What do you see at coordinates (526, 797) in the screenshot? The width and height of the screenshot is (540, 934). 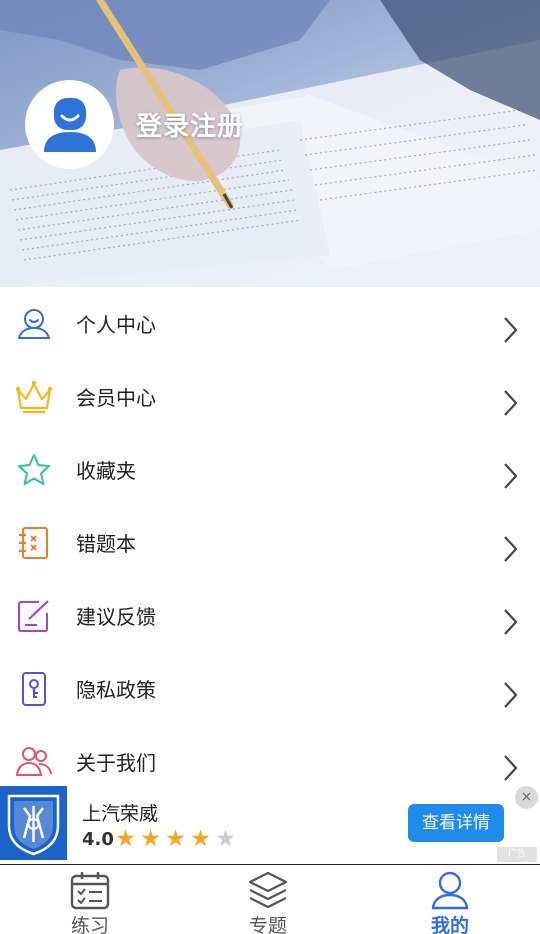 I see `ad-close-button: ×` at bounding box center [526, 797].